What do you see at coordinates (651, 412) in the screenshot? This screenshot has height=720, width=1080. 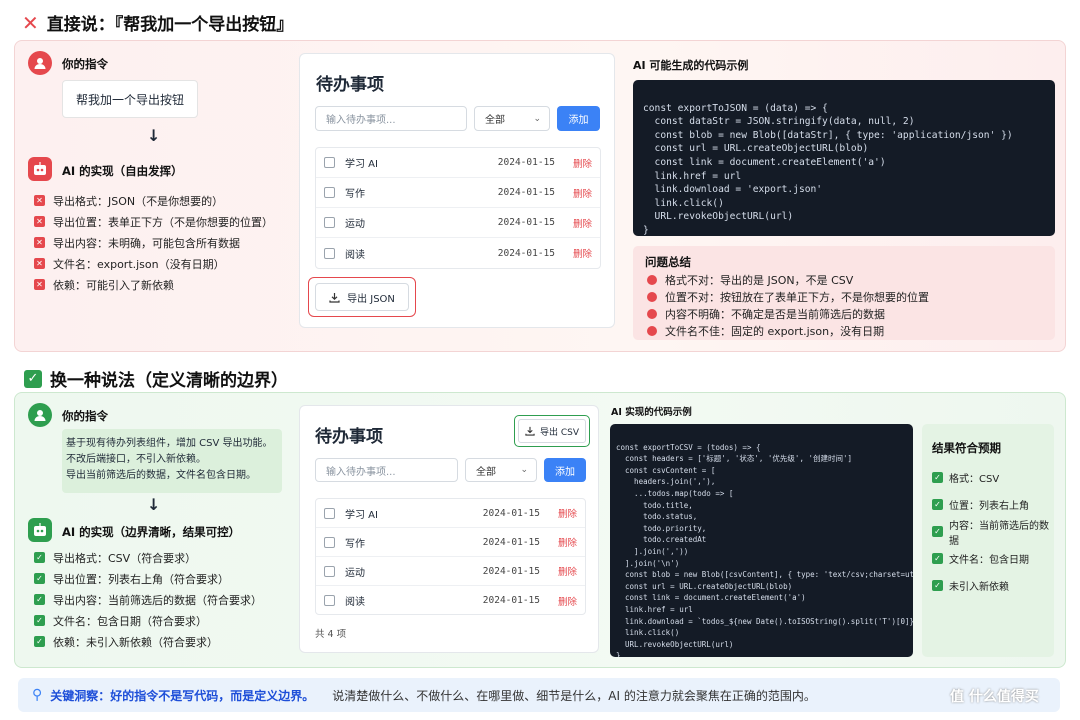 I see `code-title: AI 实现的代码示例` at bounding box center [651, 412].